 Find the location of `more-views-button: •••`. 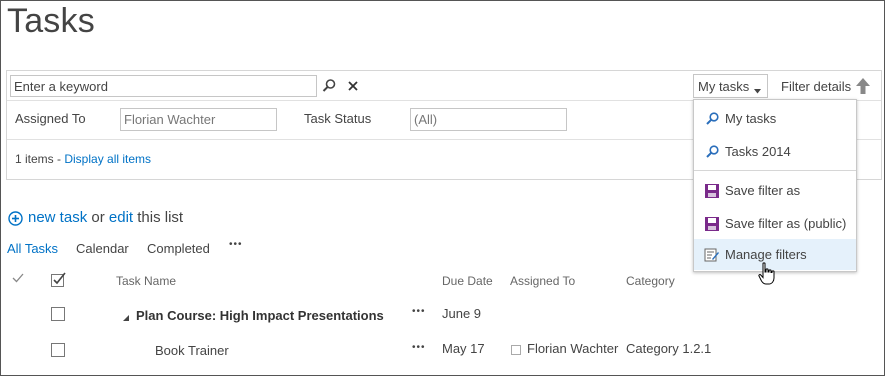

more-views-button: ••• is located at coordinates (236, 244).